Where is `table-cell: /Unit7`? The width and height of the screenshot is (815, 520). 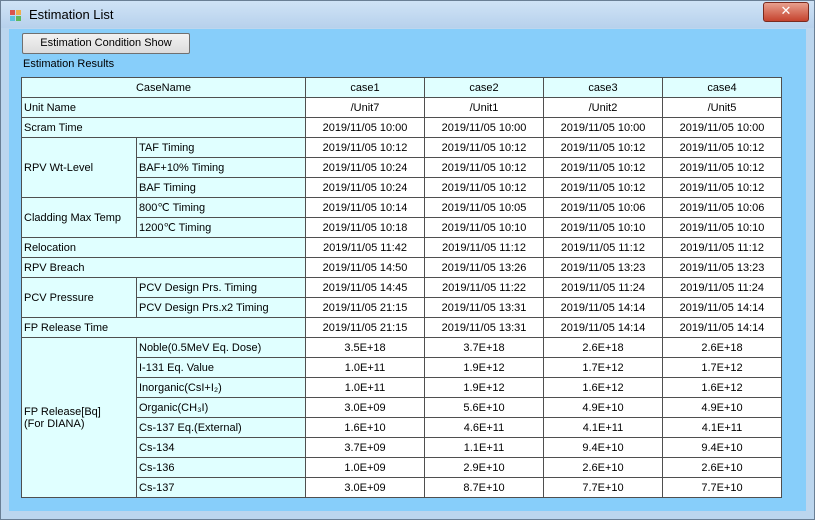 table-cell: /Unit7 is located at coordinates (365, 107).